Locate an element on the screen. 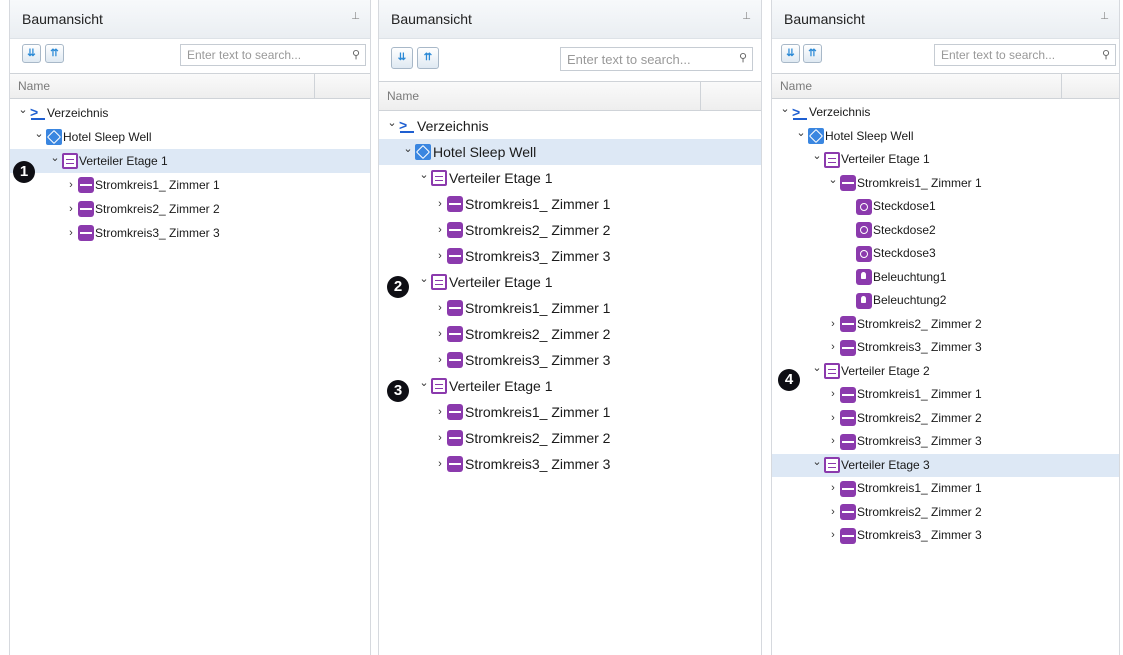 The image size is (1123, 655). tree-node-label: Verteiler Etage 1 is located at coordinates (123, 161).